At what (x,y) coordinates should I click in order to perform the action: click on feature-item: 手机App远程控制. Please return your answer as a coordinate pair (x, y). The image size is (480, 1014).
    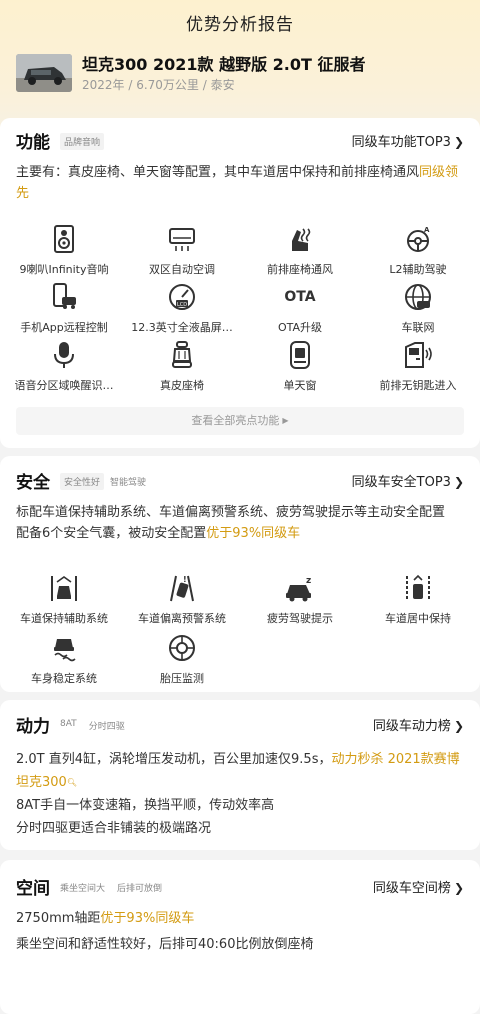
    Looking at the image, I should click on (64, 309).